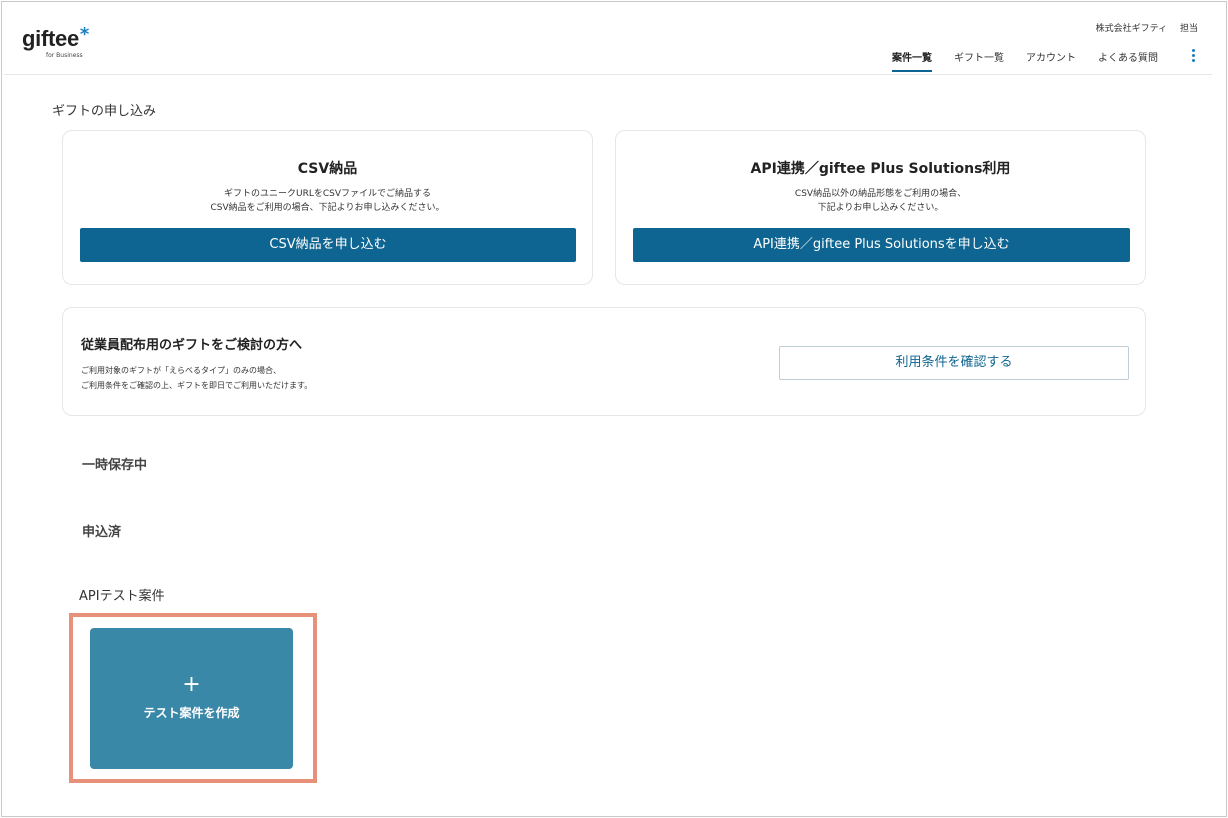  Describe the element at coordinates (979, 60) in the screenshot. I see `nav-item-gifts: ギフト一覧` at that location.